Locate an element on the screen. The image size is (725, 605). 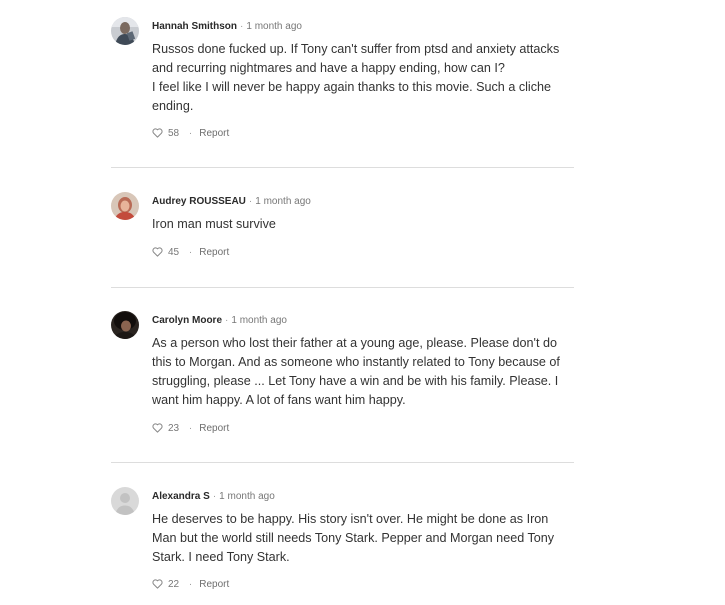
comment-line: ending. is located at coordinates (173, 106).